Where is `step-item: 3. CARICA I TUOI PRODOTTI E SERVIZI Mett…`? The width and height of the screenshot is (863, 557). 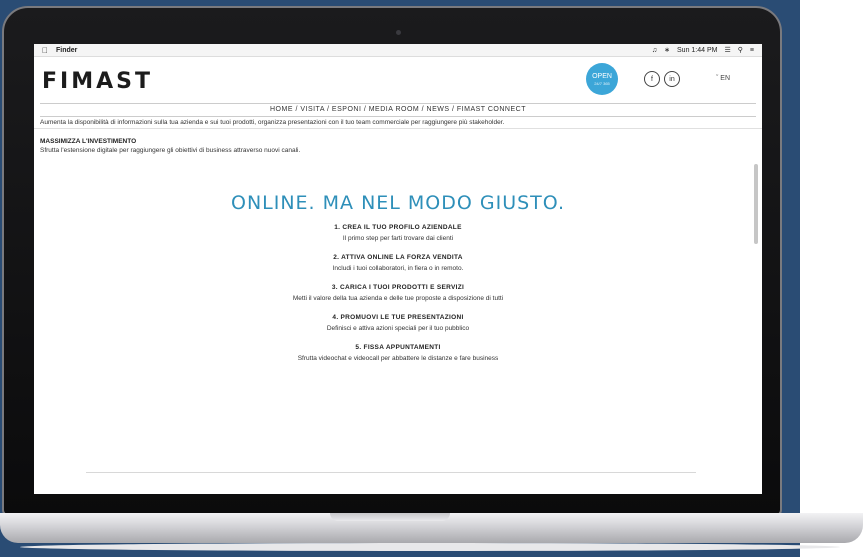 step-item: 3. CARICA I TUOI PRODOTTI E SERVIZI Mett… is located at coordinates (398, 293).